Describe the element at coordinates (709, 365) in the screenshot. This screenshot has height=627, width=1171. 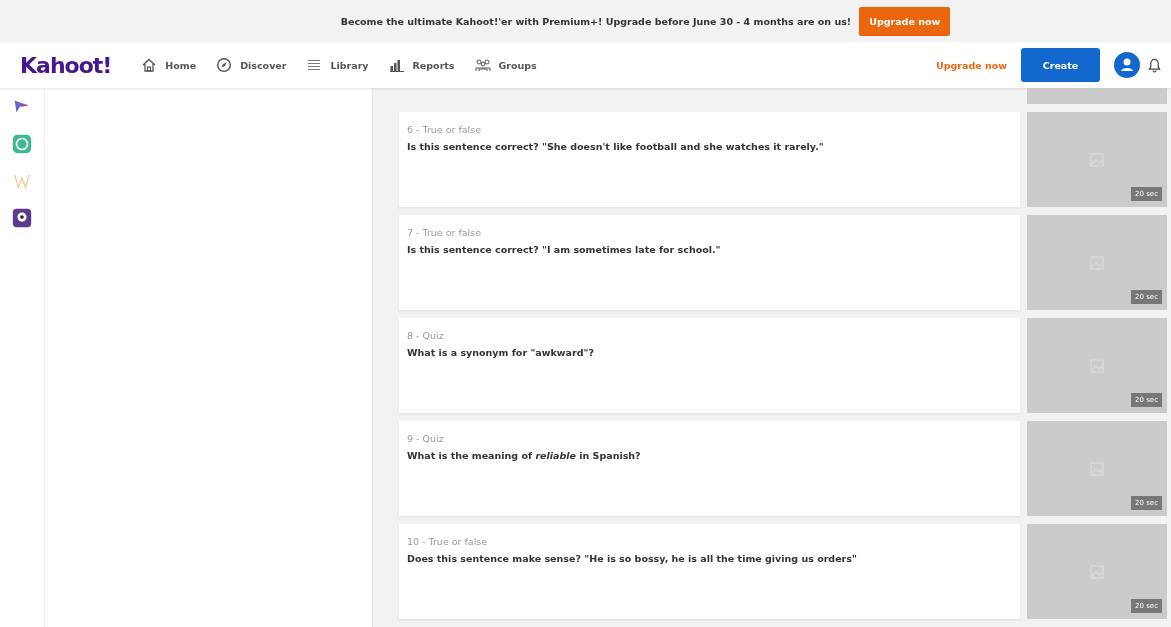
I see `question-card: 8 - Quiz What is a synonym for "awkward"?` at that location.